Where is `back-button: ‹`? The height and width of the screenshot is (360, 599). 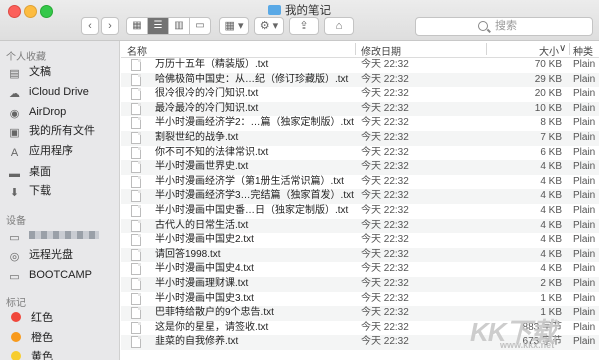 back-button: ‹ is located at coordinates (90, 26).